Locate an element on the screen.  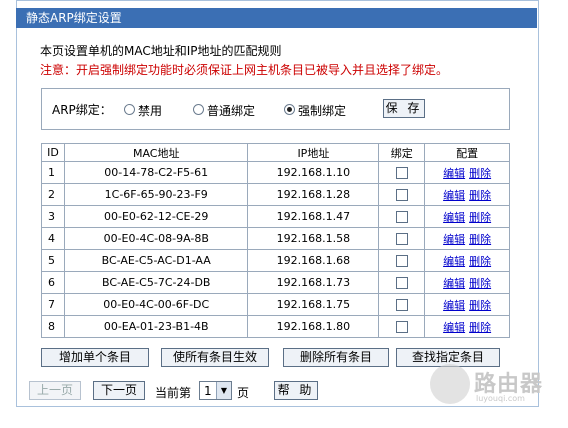
row-id: 3 is located at coordinates (53, 216).